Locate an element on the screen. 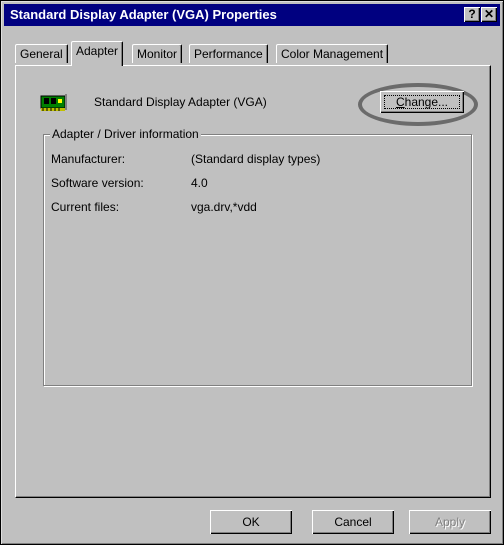 Image resolution: width=504 pixels, height=545 pixels. group-title: Adapter / Driver information is located at coordinates (125, 134).